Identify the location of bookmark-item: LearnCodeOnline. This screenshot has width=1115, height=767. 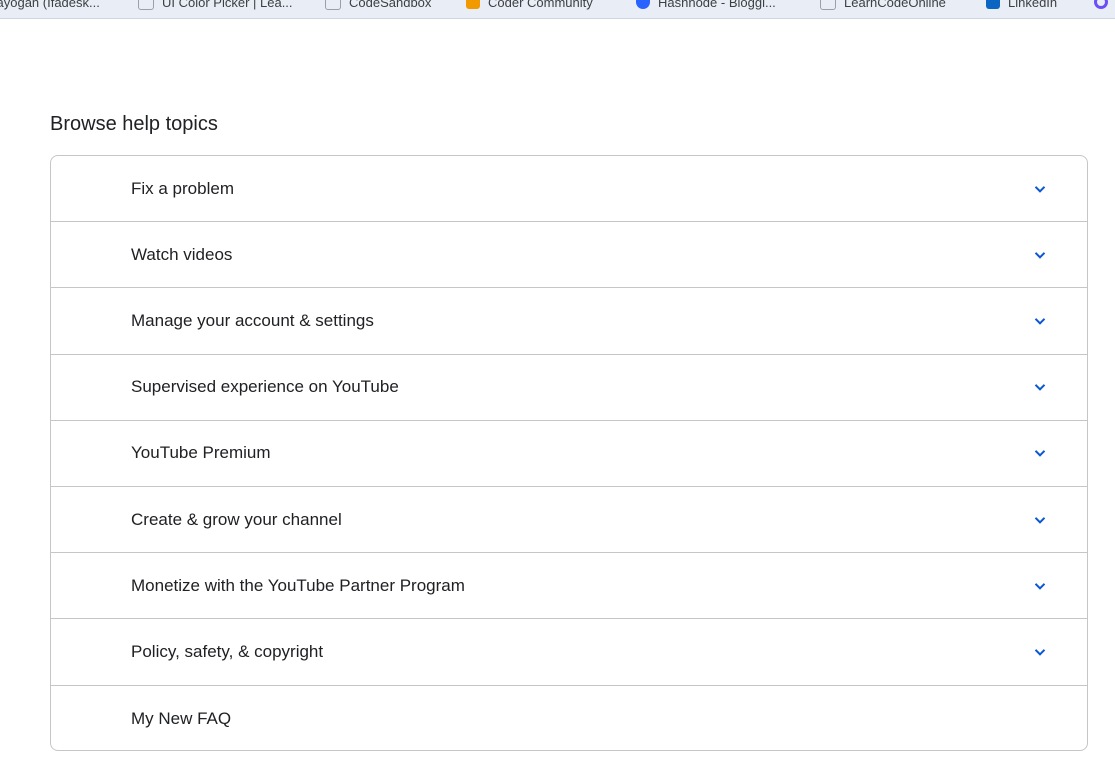
(883, 5).